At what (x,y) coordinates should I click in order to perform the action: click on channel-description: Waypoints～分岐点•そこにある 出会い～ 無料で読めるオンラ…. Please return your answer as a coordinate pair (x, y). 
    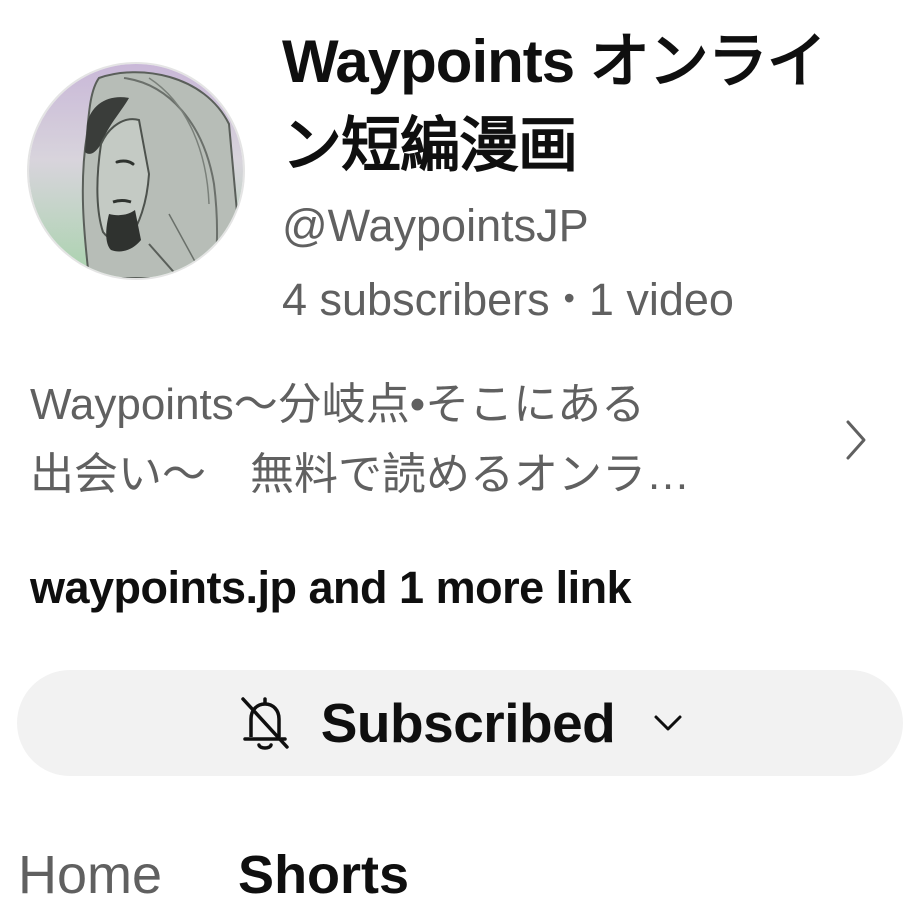
    Looking at the image, I should click on (420, 440).